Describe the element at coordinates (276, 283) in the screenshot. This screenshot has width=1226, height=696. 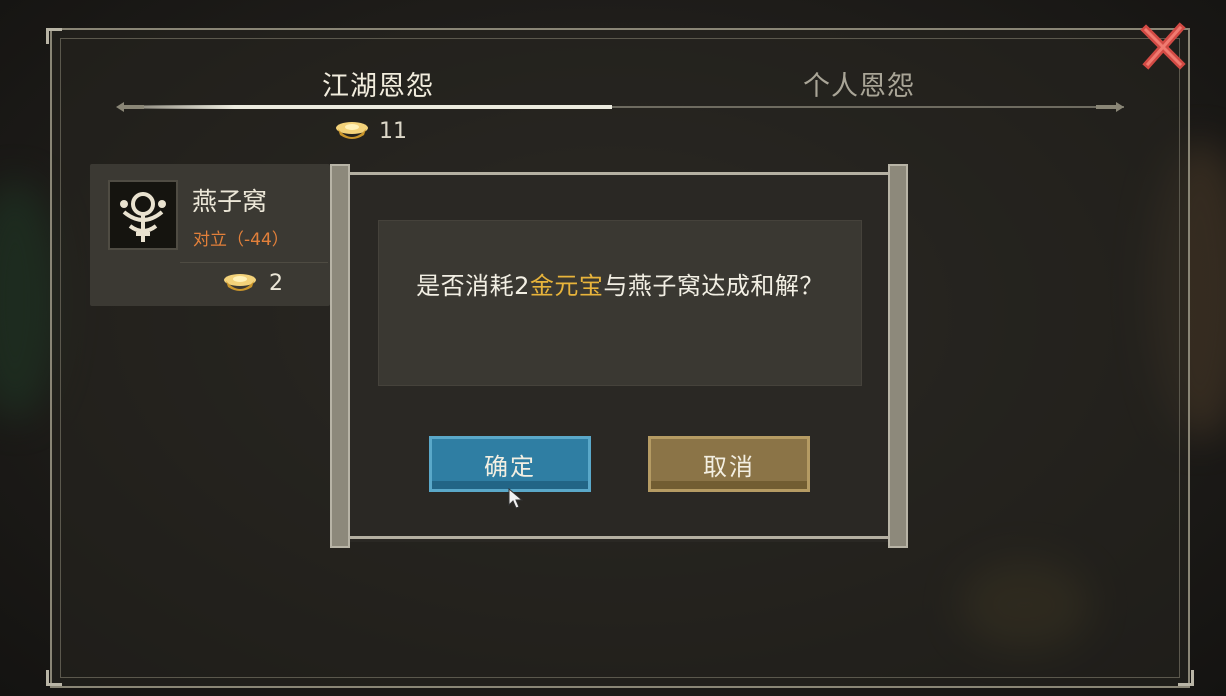
I see `cost-amount: 2` at that location.